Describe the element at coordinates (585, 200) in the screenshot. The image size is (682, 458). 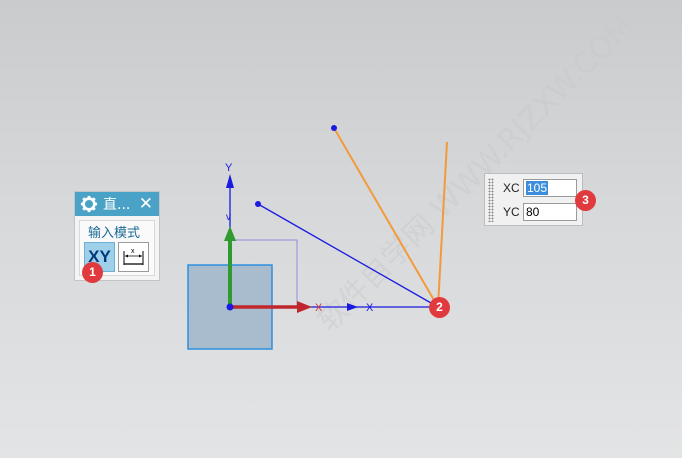
I see `step-badge-3: 3` at that location.